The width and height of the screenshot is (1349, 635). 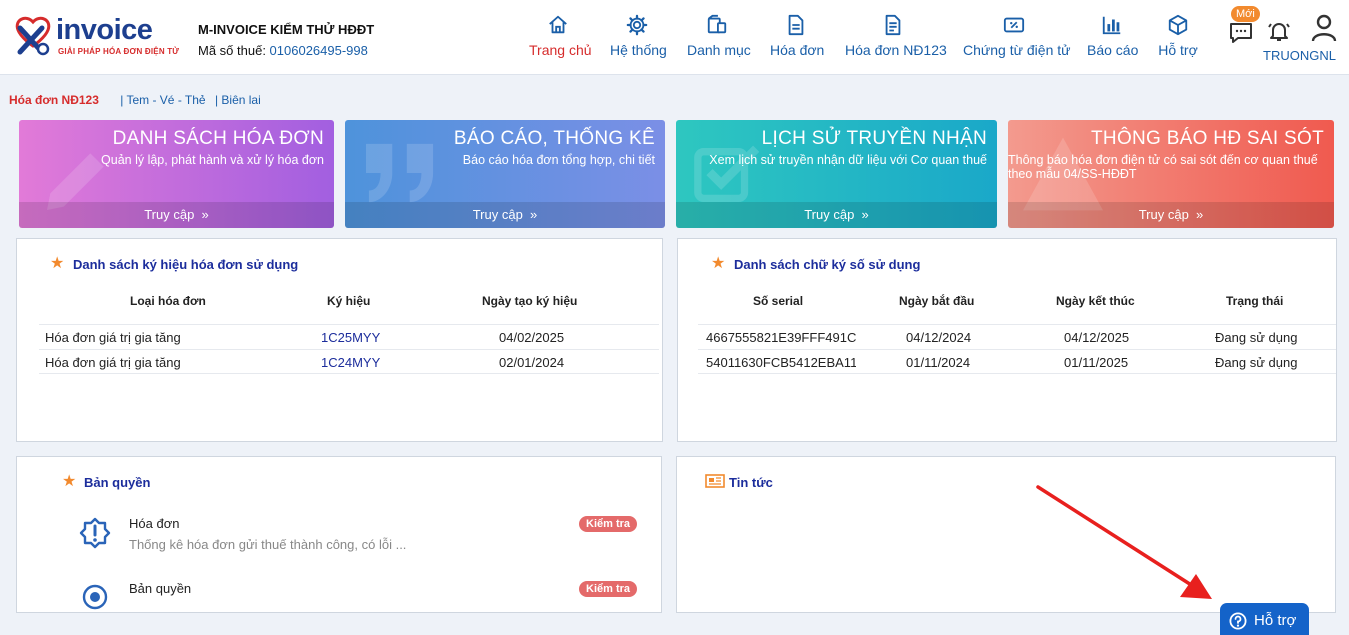 I want to click on help-circle-icon, so click(x=1238, y=621).